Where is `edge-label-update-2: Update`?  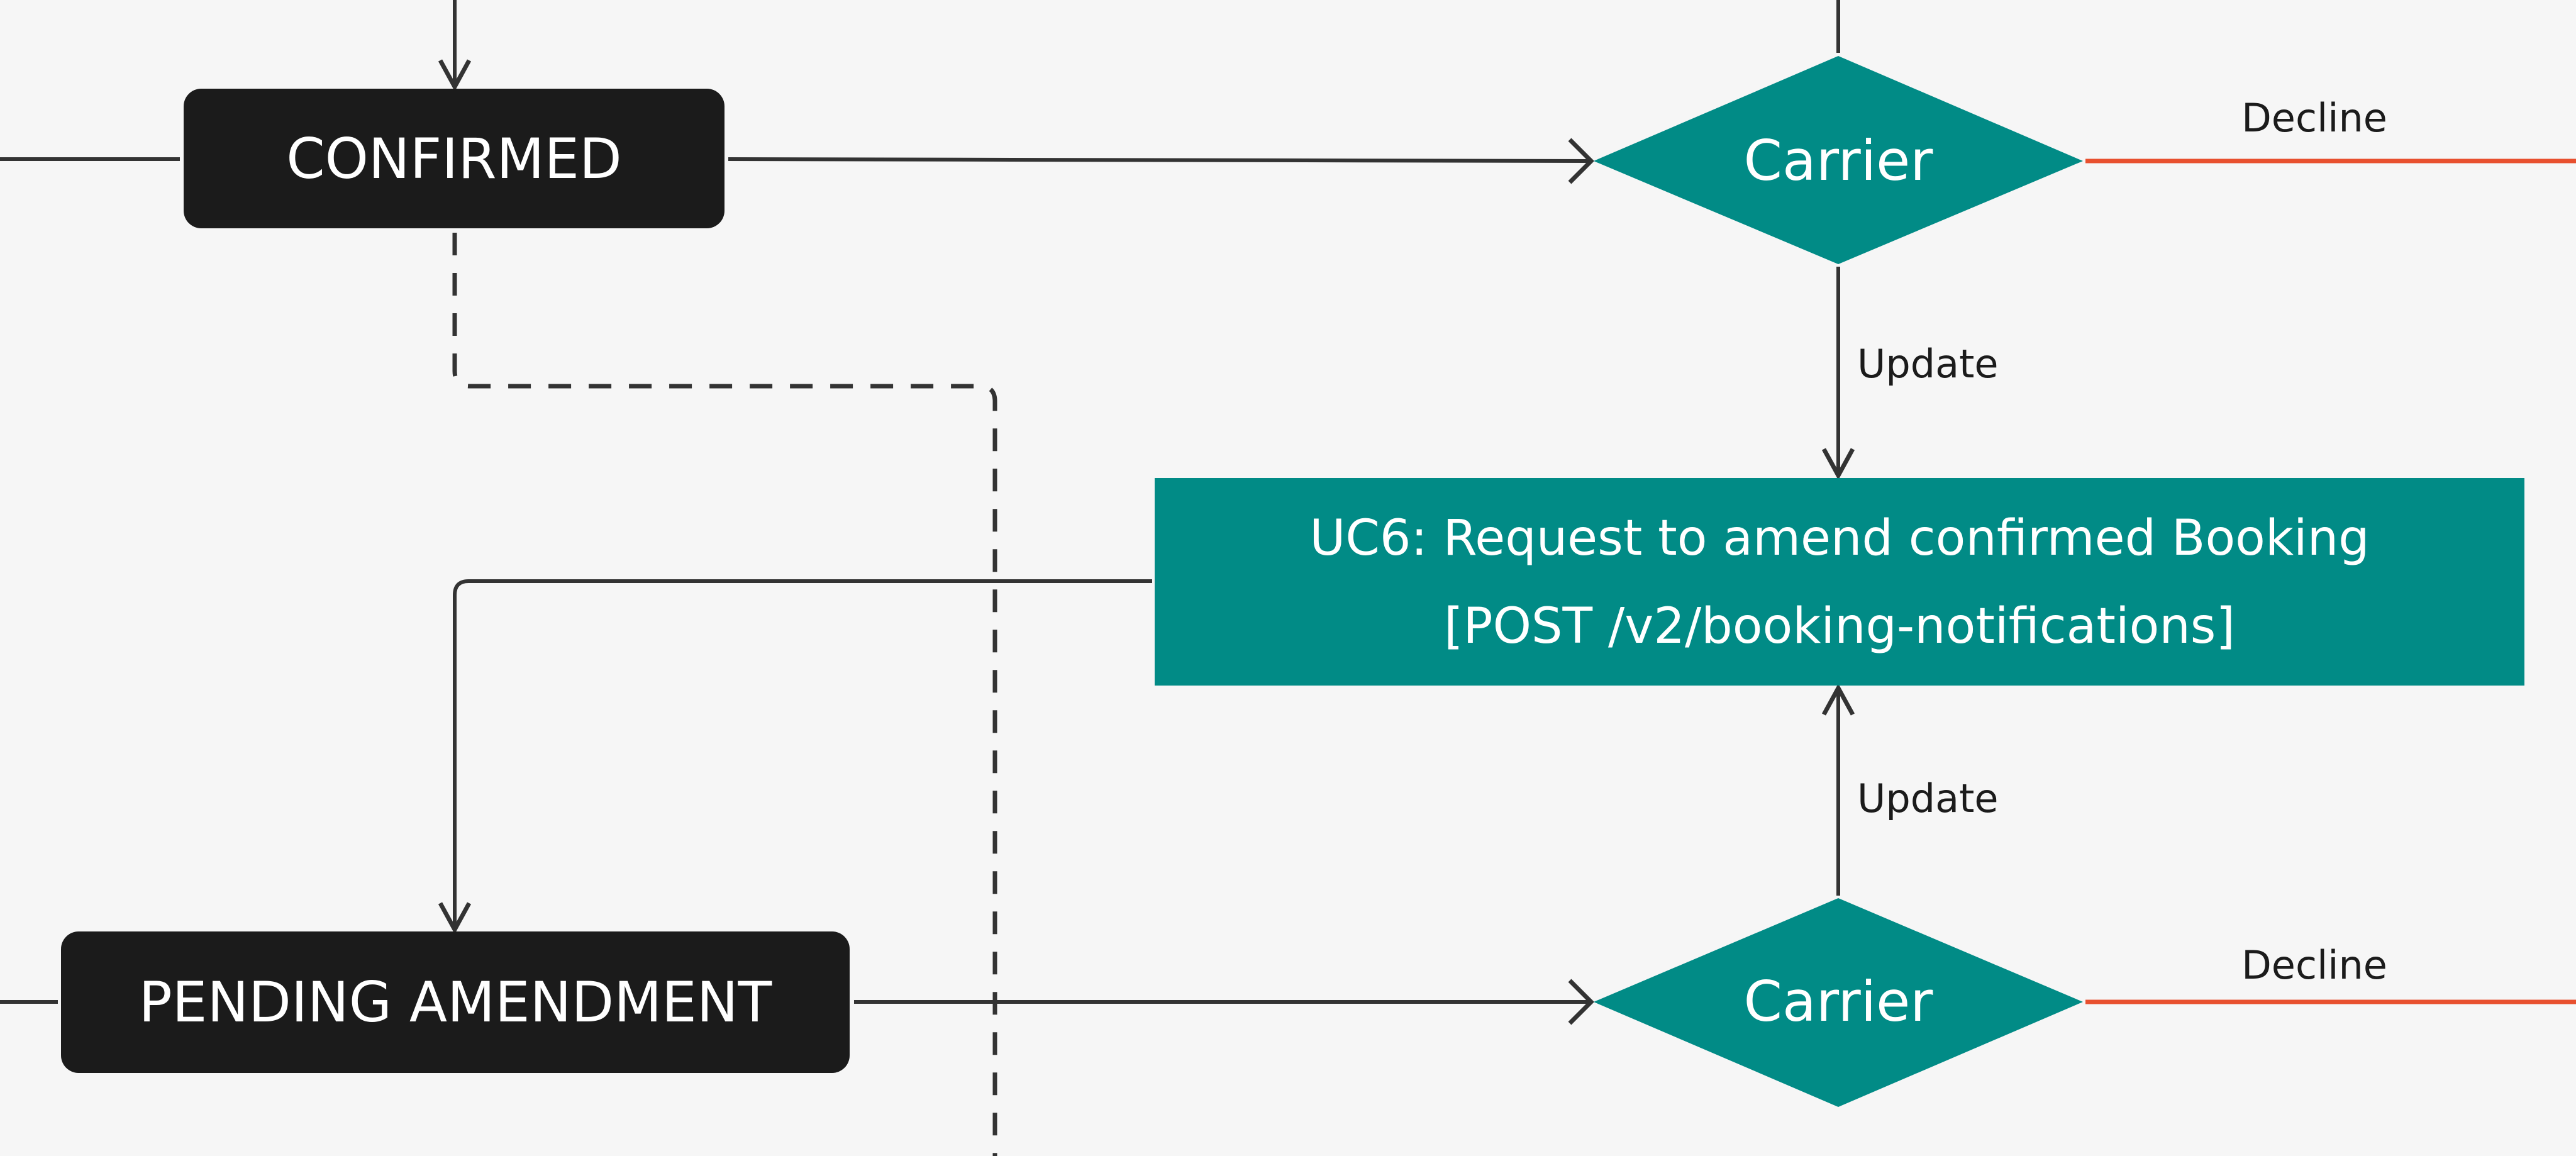
edge-label-update-2: Update is located at coordinates (1928, 798).